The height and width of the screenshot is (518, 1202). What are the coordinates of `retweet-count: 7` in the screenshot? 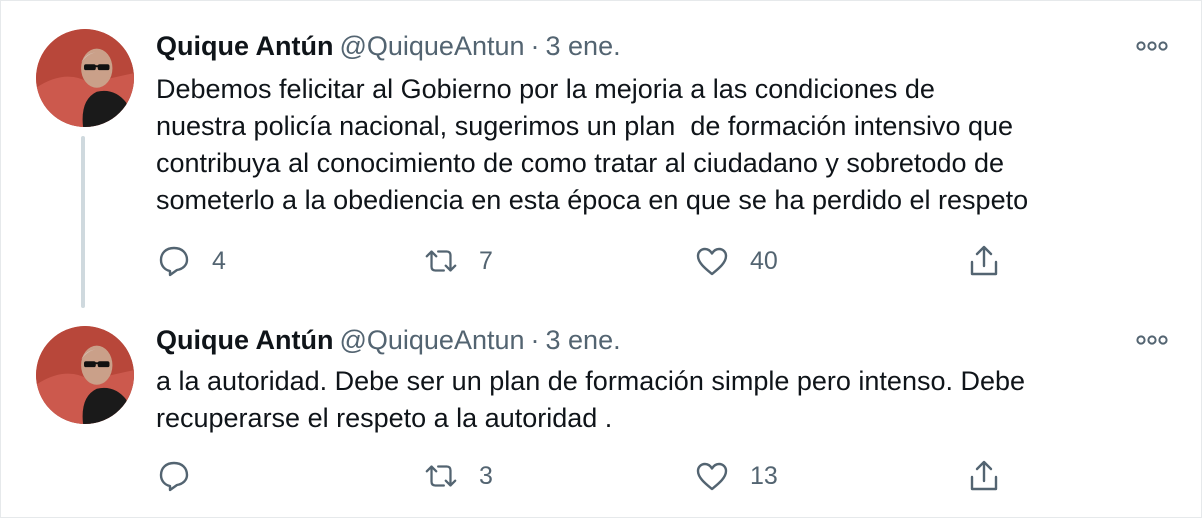 It's located at (486, 261).